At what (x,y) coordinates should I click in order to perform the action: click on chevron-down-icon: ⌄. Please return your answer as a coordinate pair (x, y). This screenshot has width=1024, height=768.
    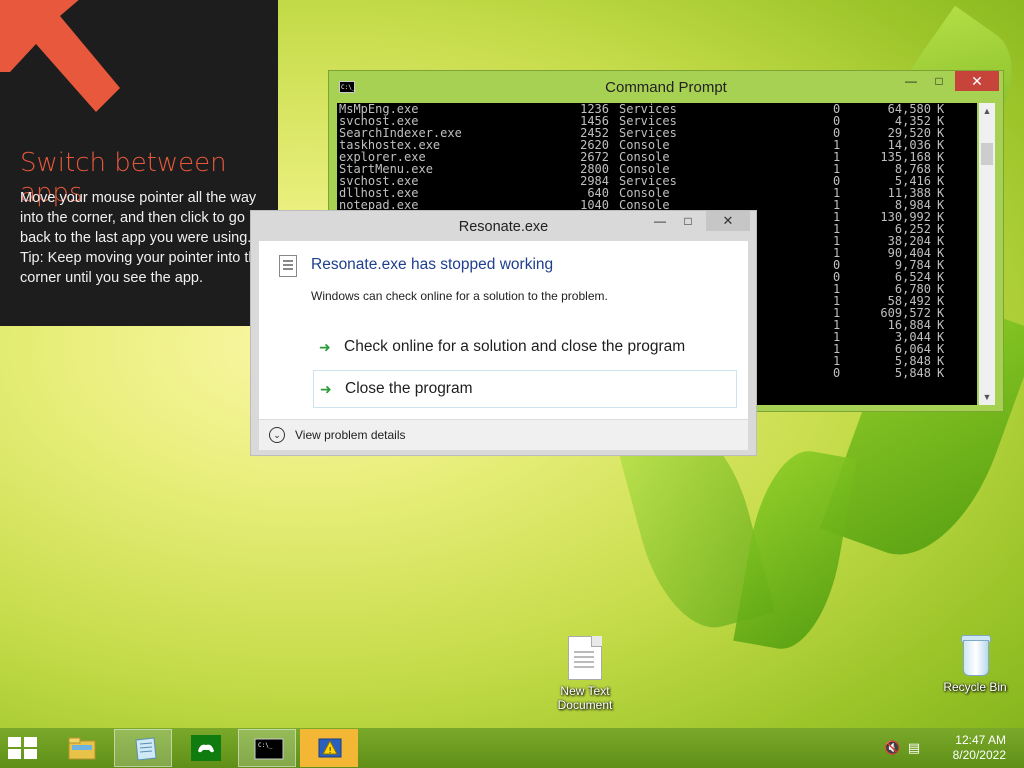
    Looking at the image, I should click on (277, 435).